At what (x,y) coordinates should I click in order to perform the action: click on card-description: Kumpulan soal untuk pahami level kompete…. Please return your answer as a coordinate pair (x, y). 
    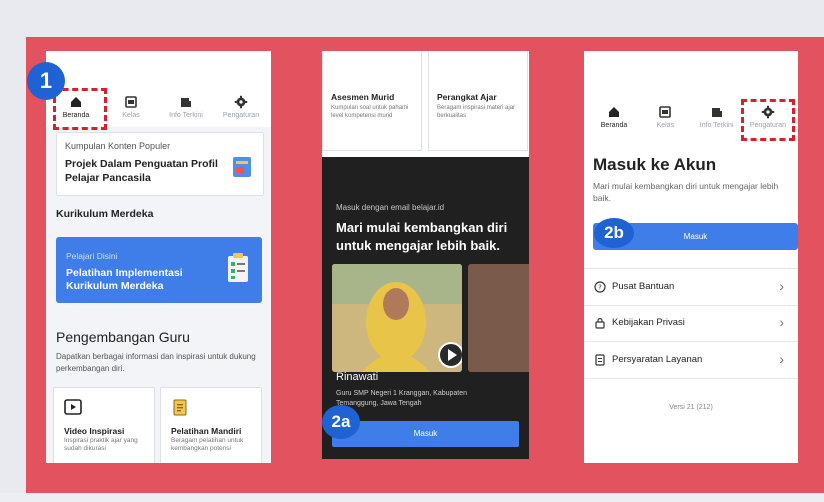
    Looking at the image, I should click on (370, 112).